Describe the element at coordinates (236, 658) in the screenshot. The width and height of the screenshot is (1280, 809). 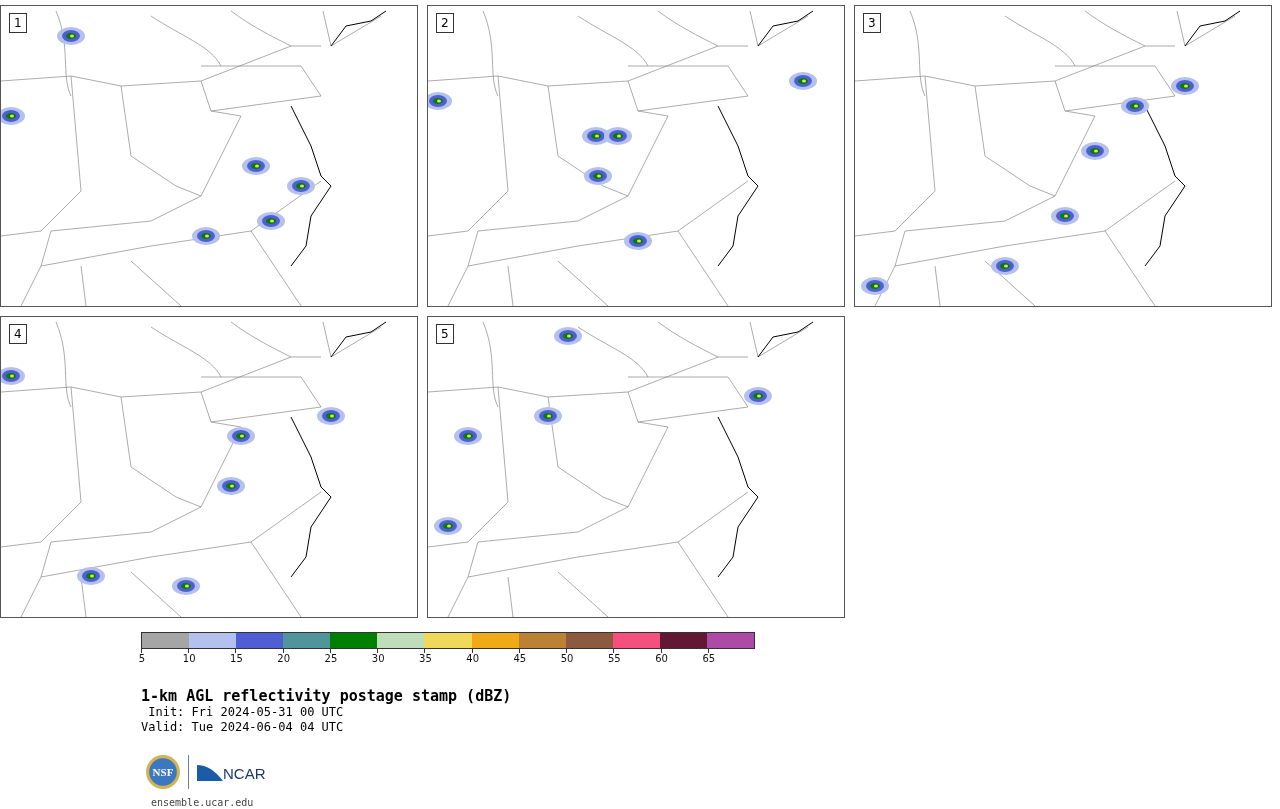
I see `tick-label: 15` at that location.